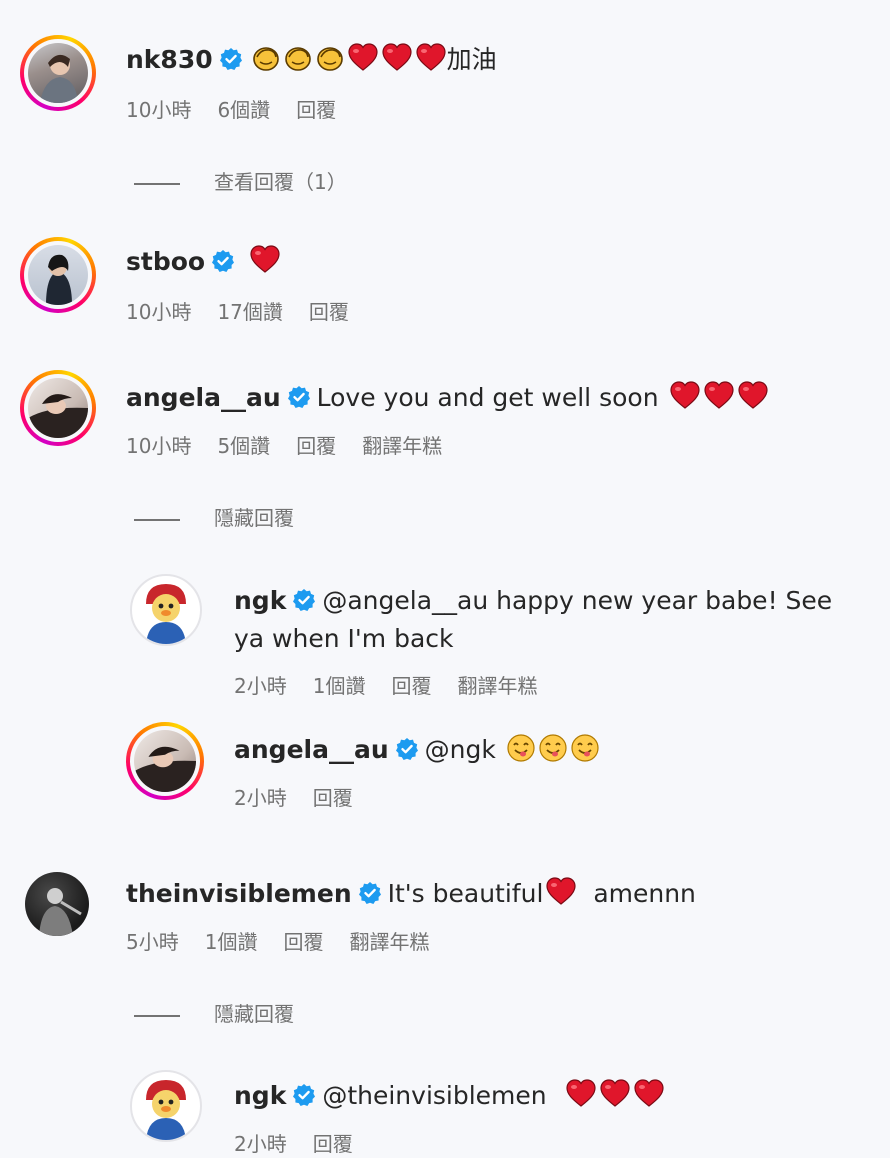 The width and height of the screenshot is (890, 1158). I want to click on mention-link: @theinvisiblemen, so click(434, 1095).